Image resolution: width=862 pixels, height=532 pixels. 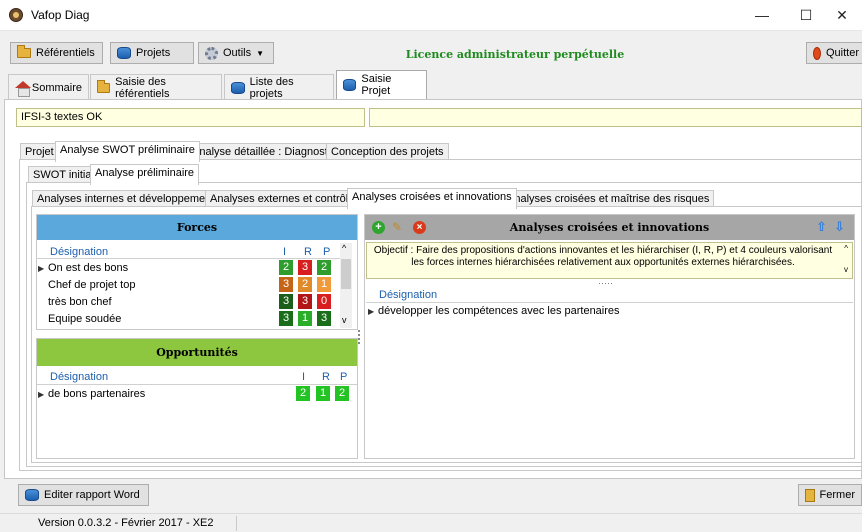 I want to click on outils-label: Outils, so click(x=237, y=53).